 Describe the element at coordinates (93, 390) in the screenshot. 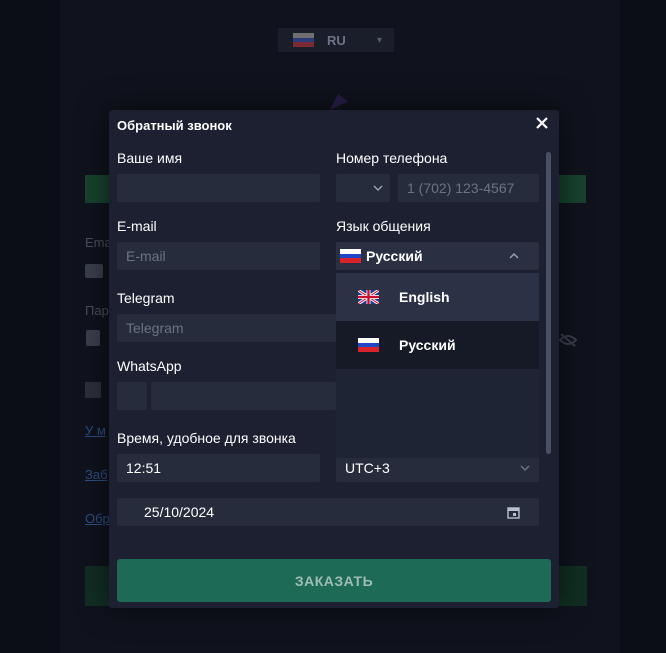

I see `background-checkbox` at that location.